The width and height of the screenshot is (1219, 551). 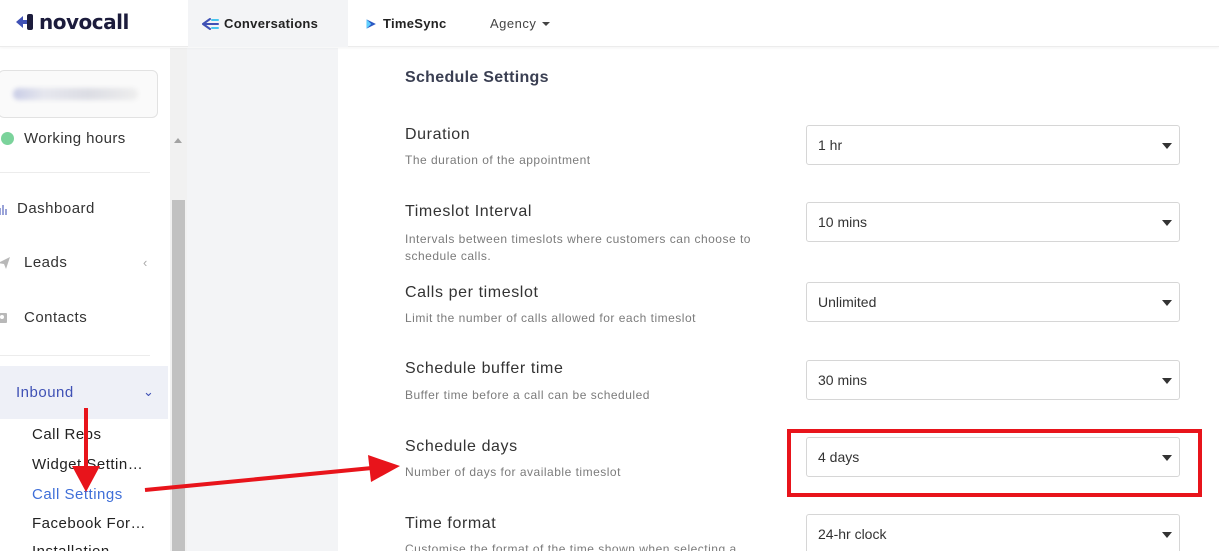 I want to click on setting-schedule-days-title: Schedule days, so click(x=461, y=446).